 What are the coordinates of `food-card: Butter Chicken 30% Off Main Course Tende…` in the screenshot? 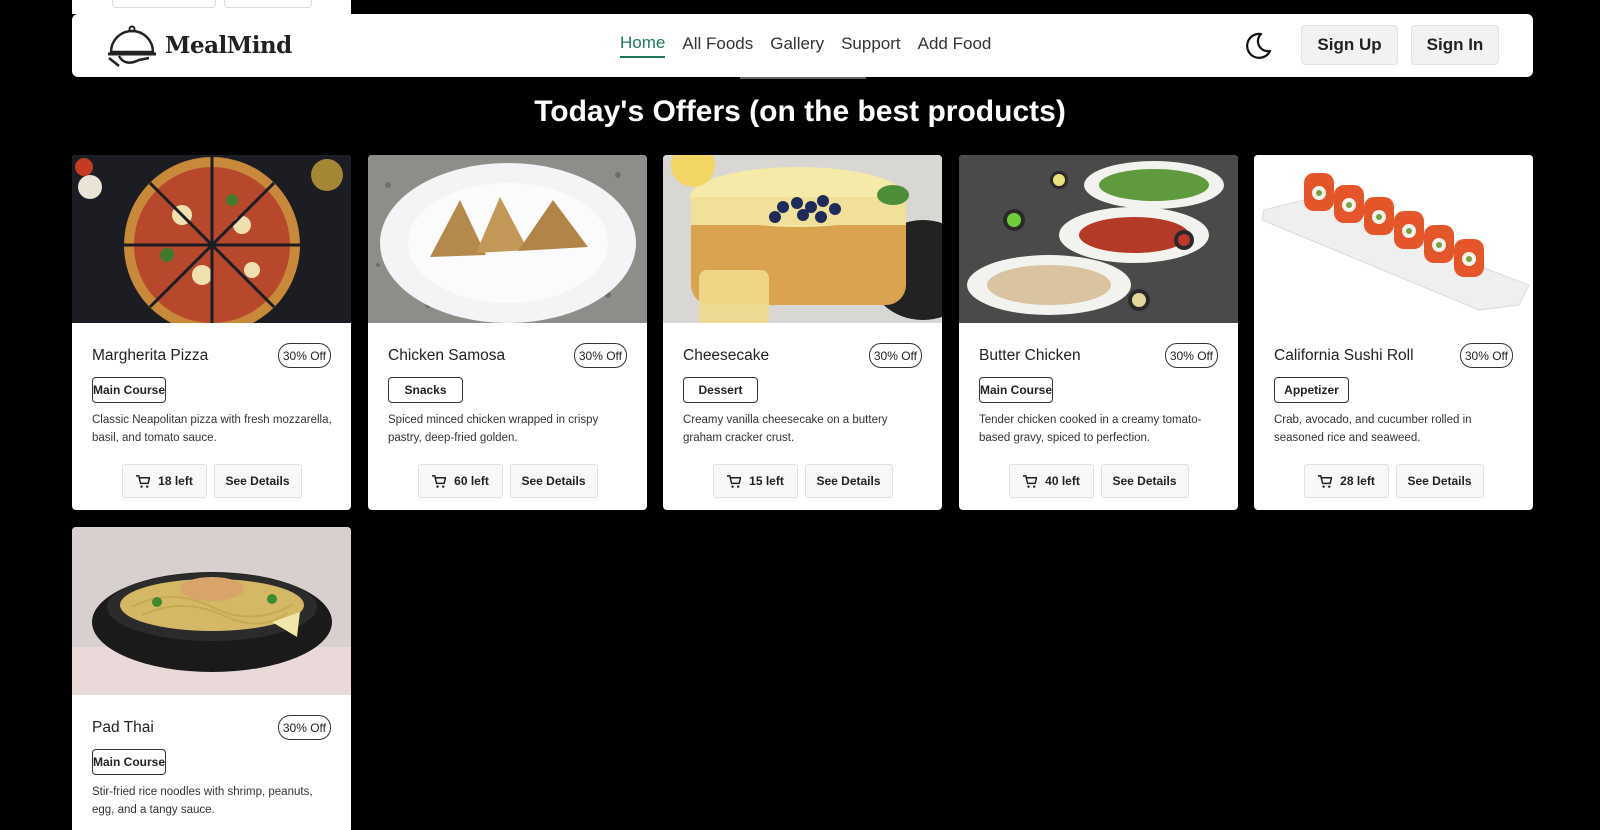 It's located at (1098, 332).